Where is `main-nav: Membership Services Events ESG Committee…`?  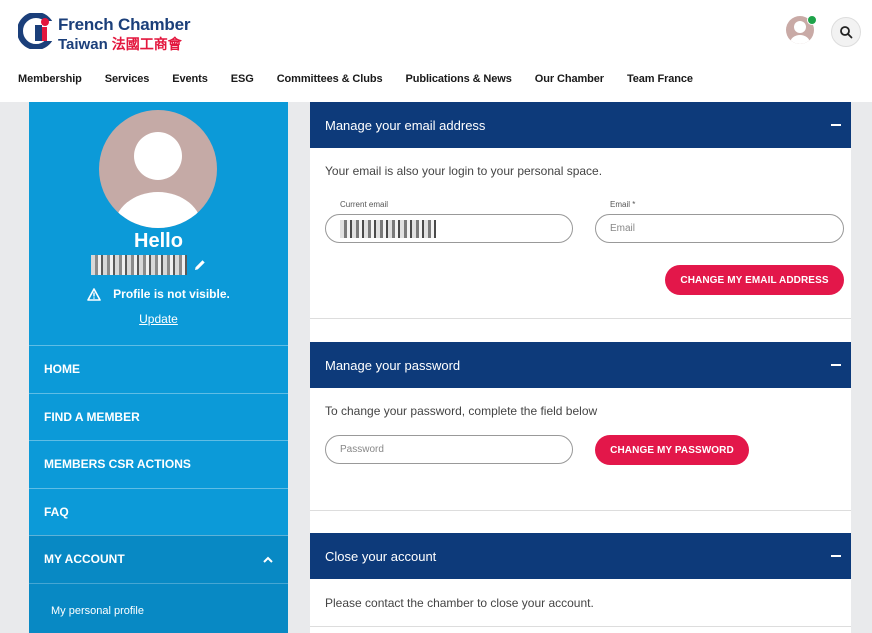 main-nav: Membership Services Events ESG Committee… is located at coordinates (367, 82).